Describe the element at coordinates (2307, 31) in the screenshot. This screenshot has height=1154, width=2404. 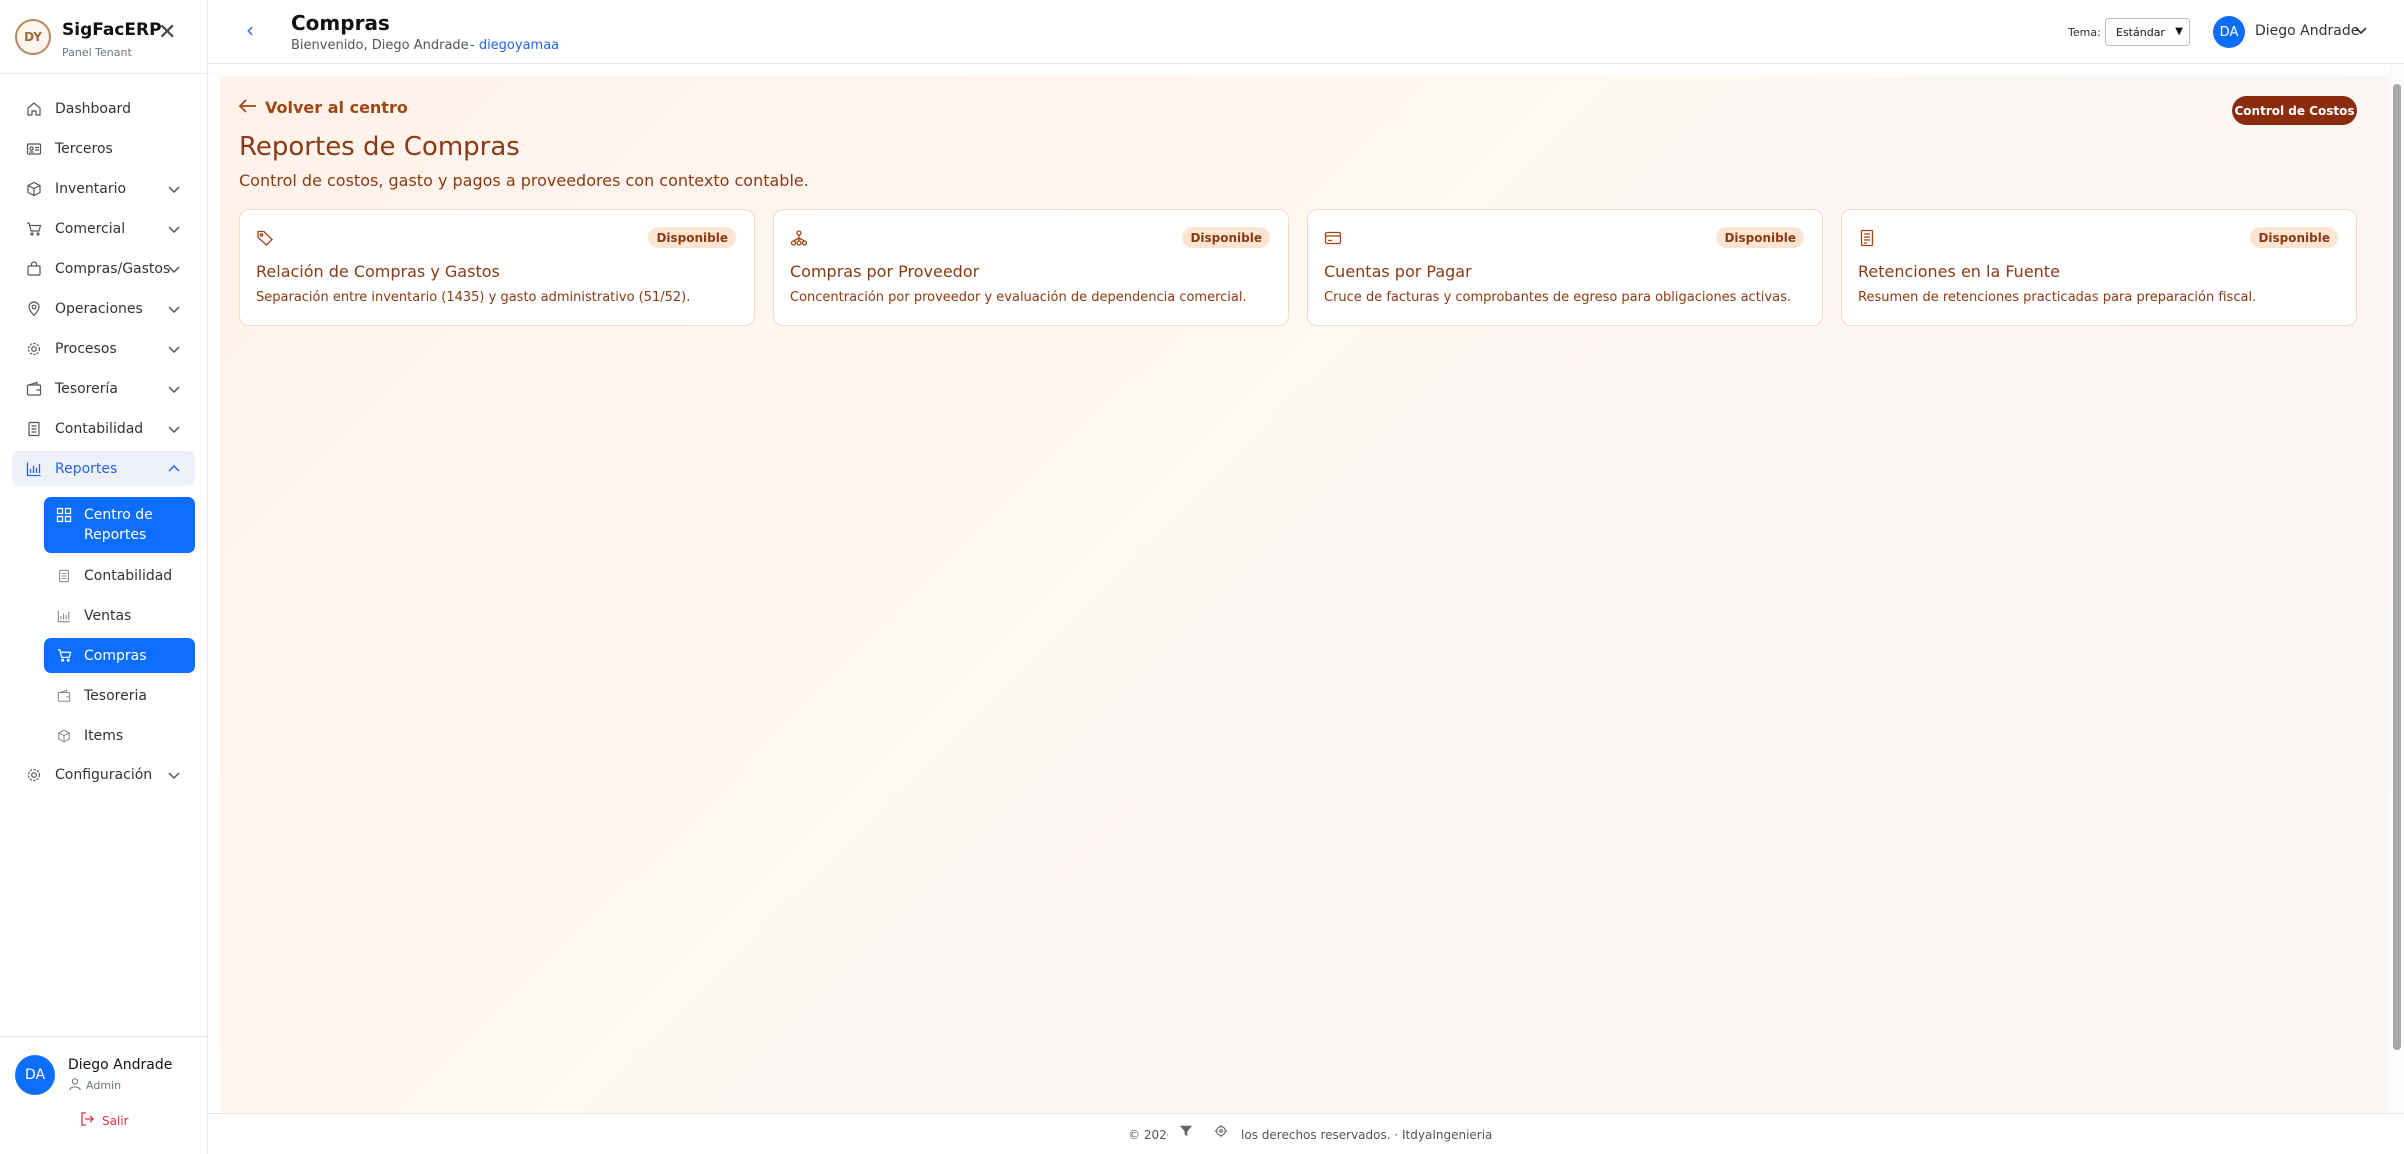
I see `topbar-user-name: Diego Andrade` at that location.